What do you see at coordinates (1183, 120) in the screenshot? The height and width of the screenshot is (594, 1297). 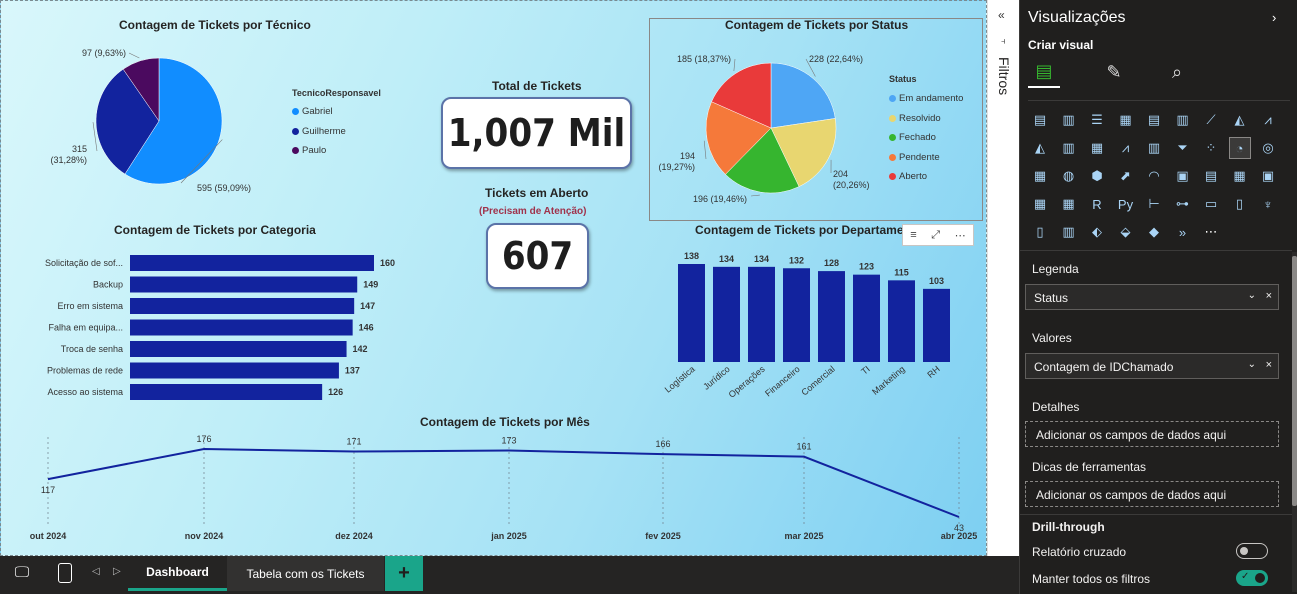 I see `100-column-icon: ▥` at bounding box center [1183, 120].